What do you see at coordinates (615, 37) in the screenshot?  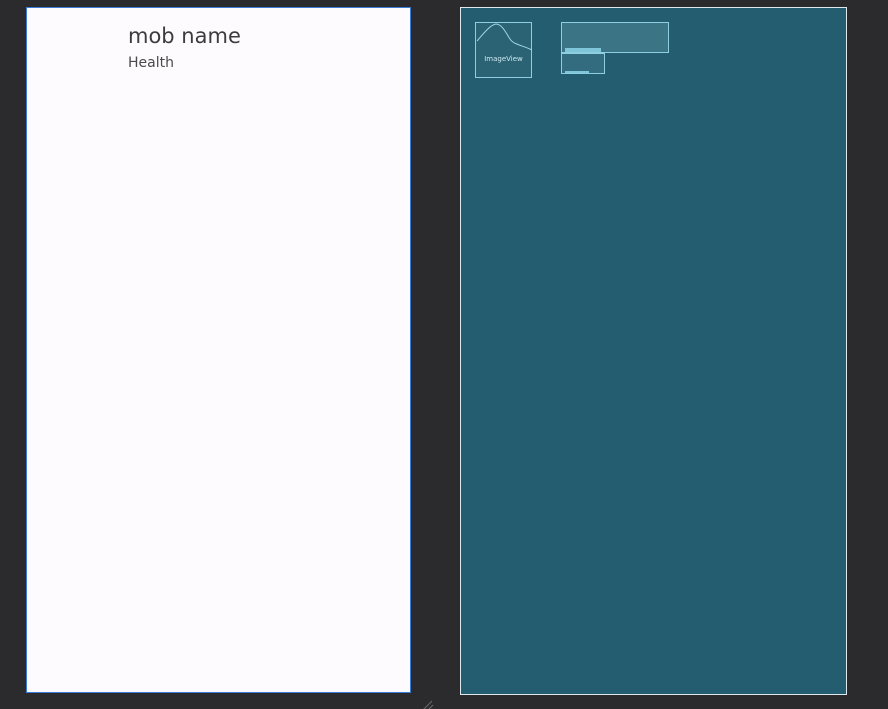 I see `blueprint-mob-name-text` at bounding box center [615, 37].